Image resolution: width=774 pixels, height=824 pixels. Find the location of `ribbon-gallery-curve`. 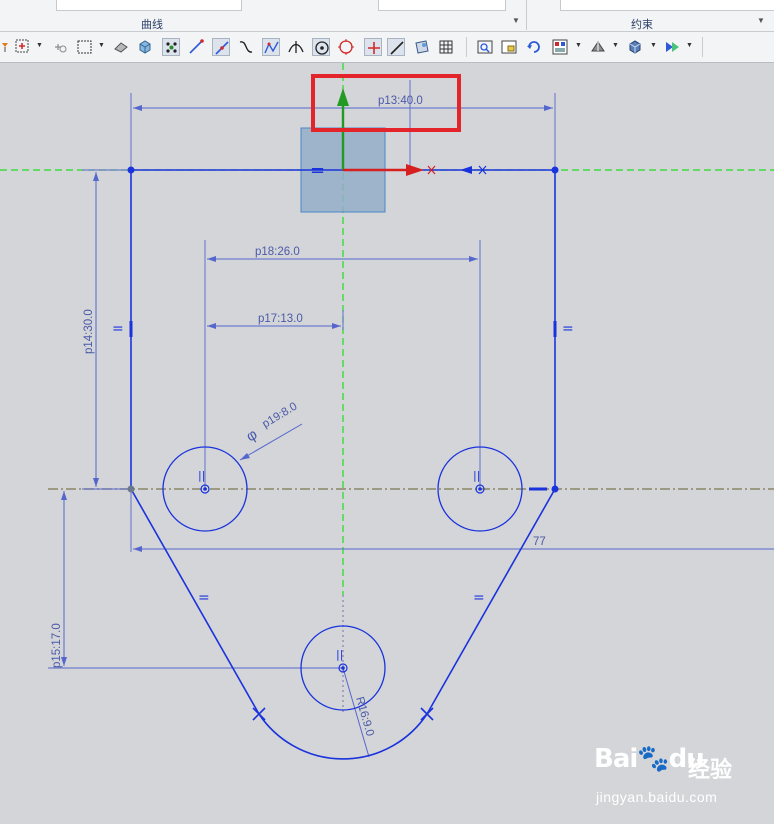

ribbon-gallery-curve is located at coordinates (149, 5).